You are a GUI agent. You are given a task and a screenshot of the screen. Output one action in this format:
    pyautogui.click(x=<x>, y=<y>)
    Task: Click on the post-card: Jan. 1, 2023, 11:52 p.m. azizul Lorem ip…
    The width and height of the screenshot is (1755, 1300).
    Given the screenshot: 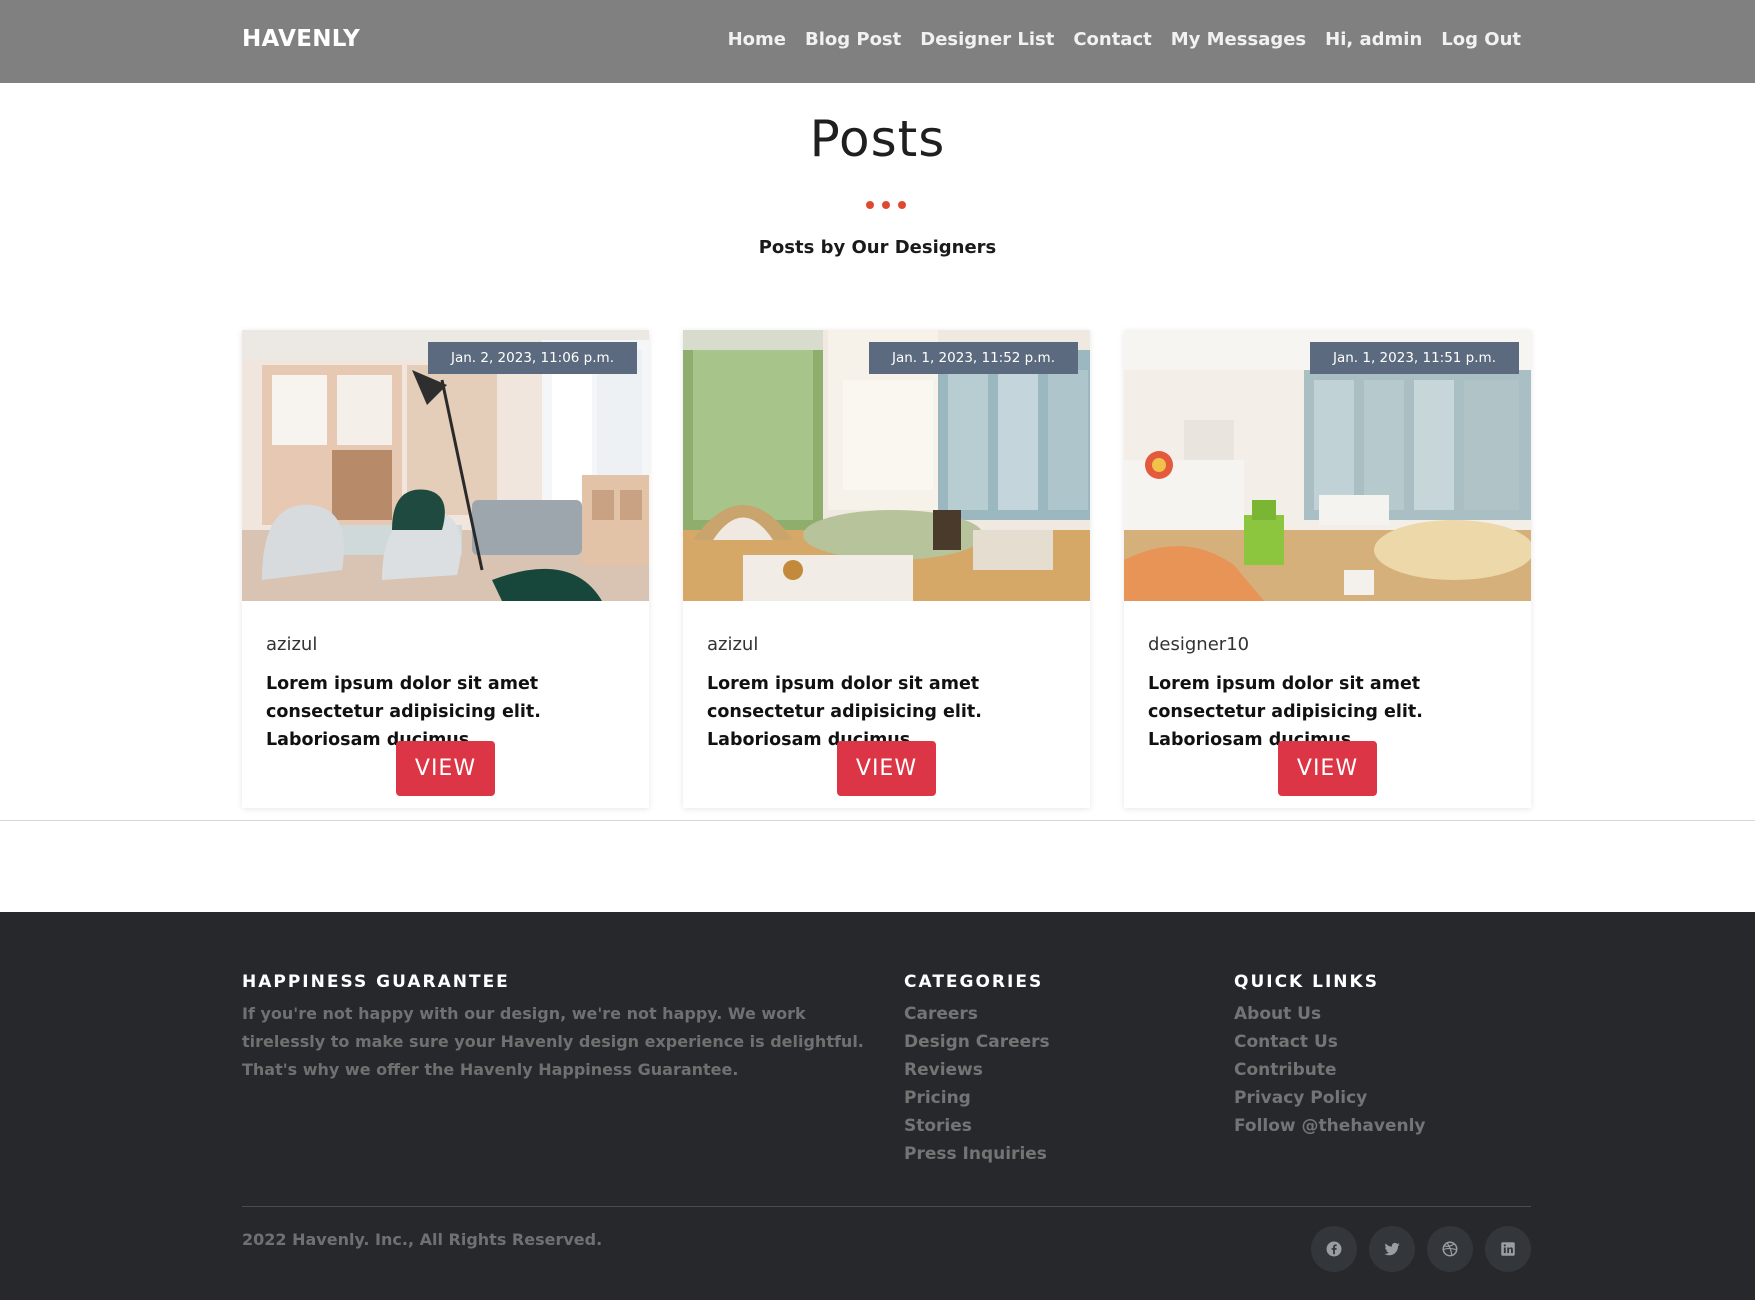 What is the action you would take?
    pyautogui.click(x=886, y=569)
    